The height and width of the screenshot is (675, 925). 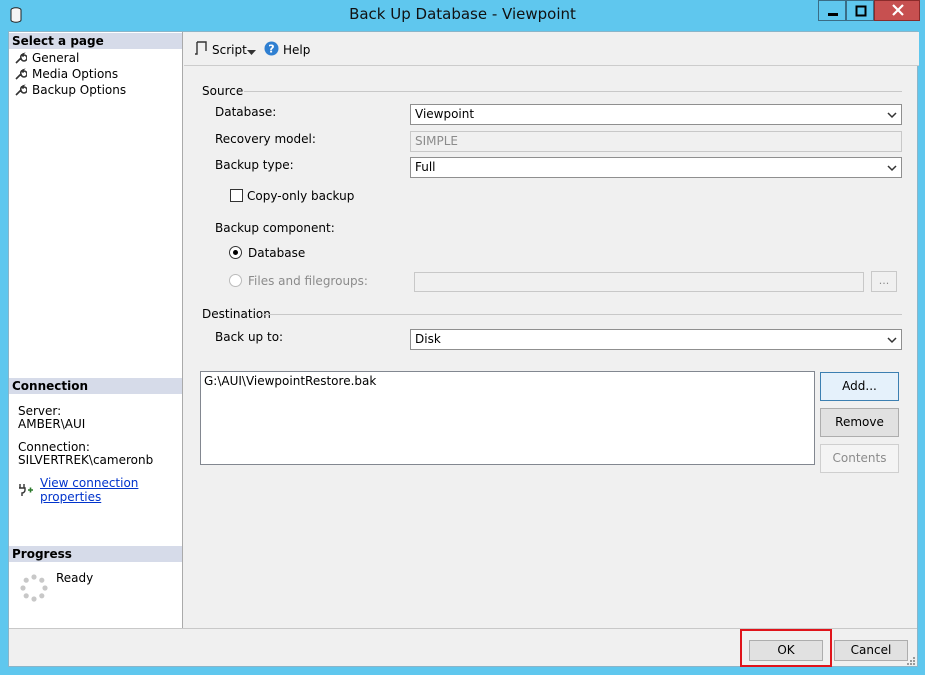 I want to click on page-label: Backup Options, so click(x=79, y=90).